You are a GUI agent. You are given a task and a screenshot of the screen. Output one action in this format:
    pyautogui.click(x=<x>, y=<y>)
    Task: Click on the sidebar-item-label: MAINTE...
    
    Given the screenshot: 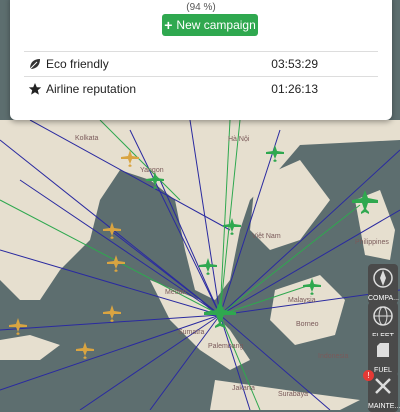 What is the action you would take?
    pyautogui.click(x=384, y=406)
    